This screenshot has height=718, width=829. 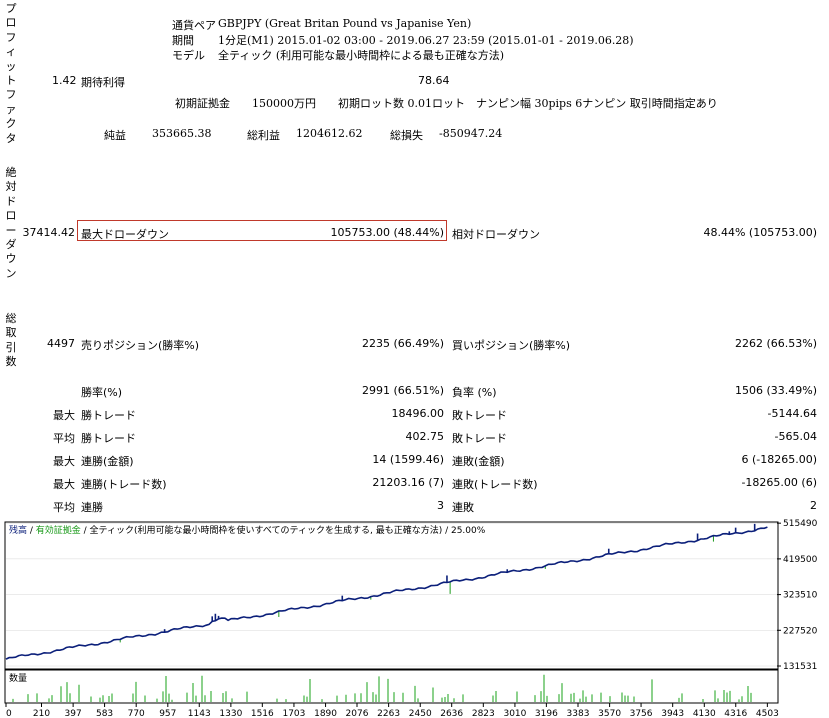 What do you see at coordinates (402, 343) in the screenshot?
I see `short-positions-value: 2235 (66.49%)` at bounding box center [402, 343].